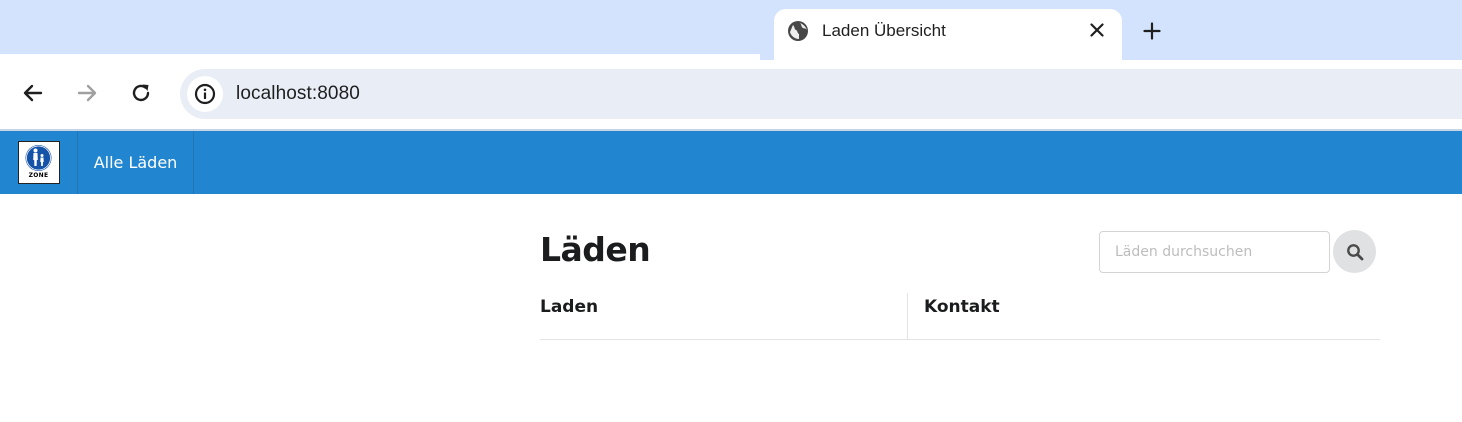 Image resolution: width=1462 pixels, height=422 pixels. Describe the element at coordinates (38, 175) in the screenshot. I see `logo-zone-text: ZONE` at that location.